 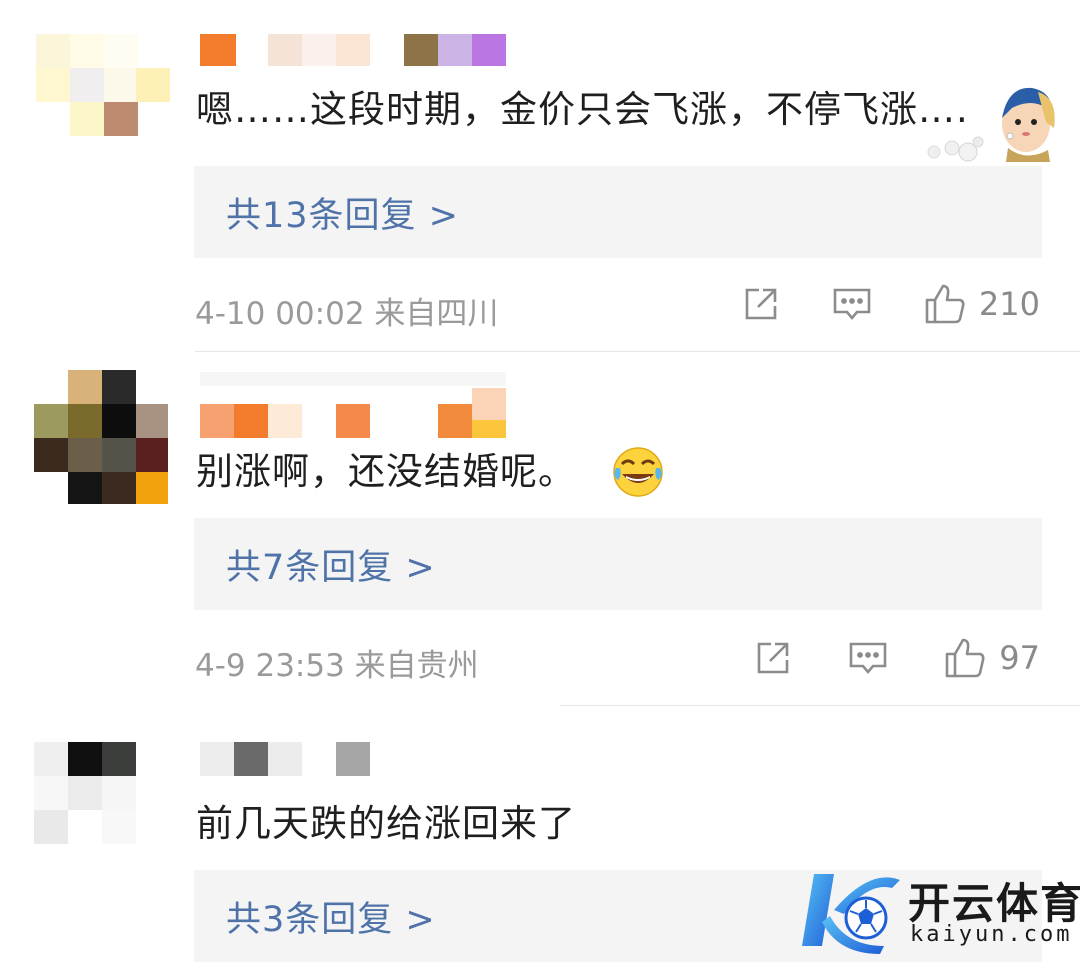 I want to click on like-count: 210, so click(x=1009, y=304).